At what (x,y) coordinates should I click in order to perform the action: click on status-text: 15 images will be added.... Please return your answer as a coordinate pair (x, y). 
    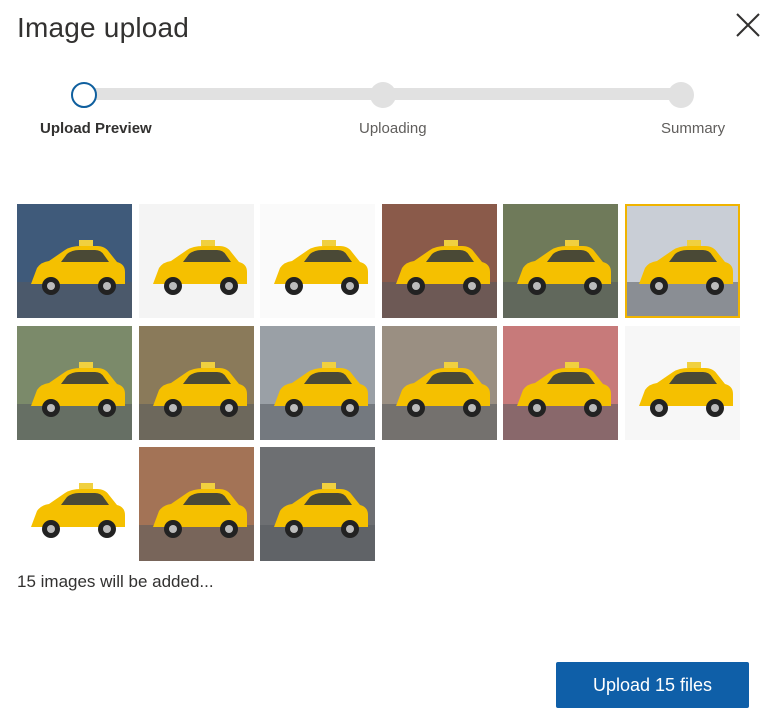
    Looking at the image, I should click on (115, 581).